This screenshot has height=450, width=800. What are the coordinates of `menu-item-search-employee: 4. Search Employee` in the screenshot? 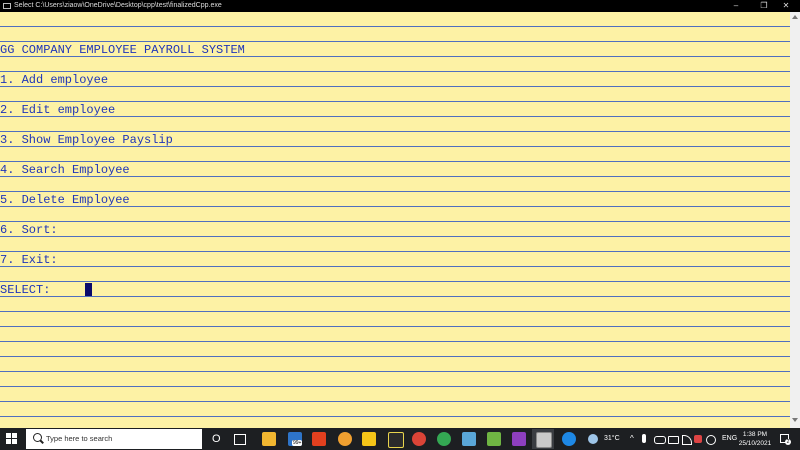 It's located at (65, 170).